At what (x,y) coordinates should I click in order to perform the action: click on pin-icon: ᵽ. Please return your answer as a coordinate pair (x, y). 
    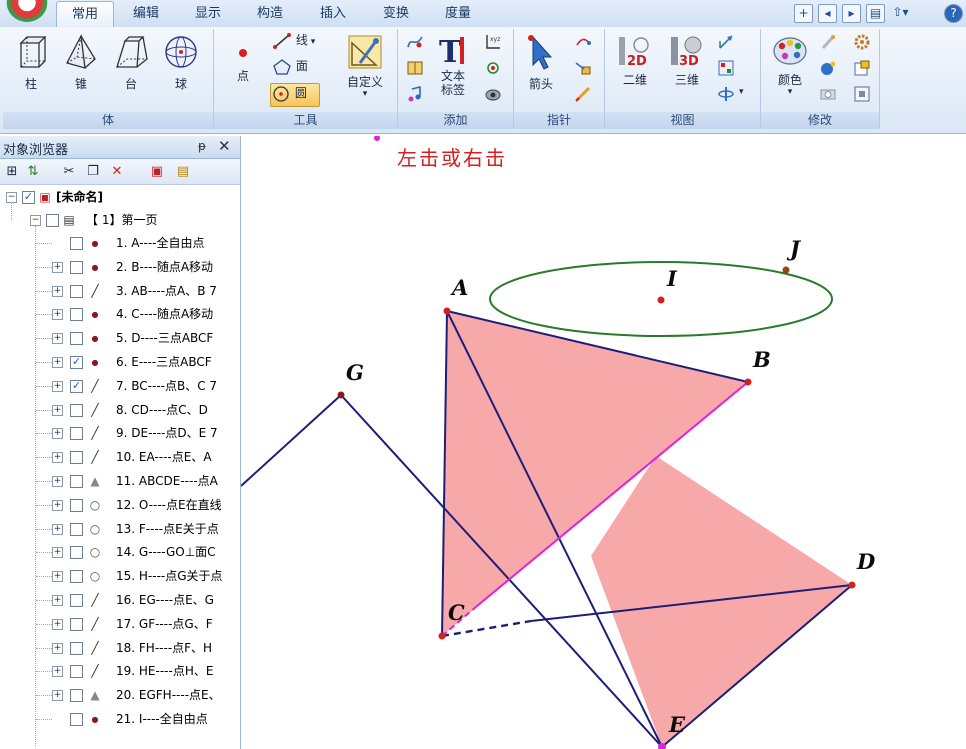
    Looking at the image, I should click on (202, 146).